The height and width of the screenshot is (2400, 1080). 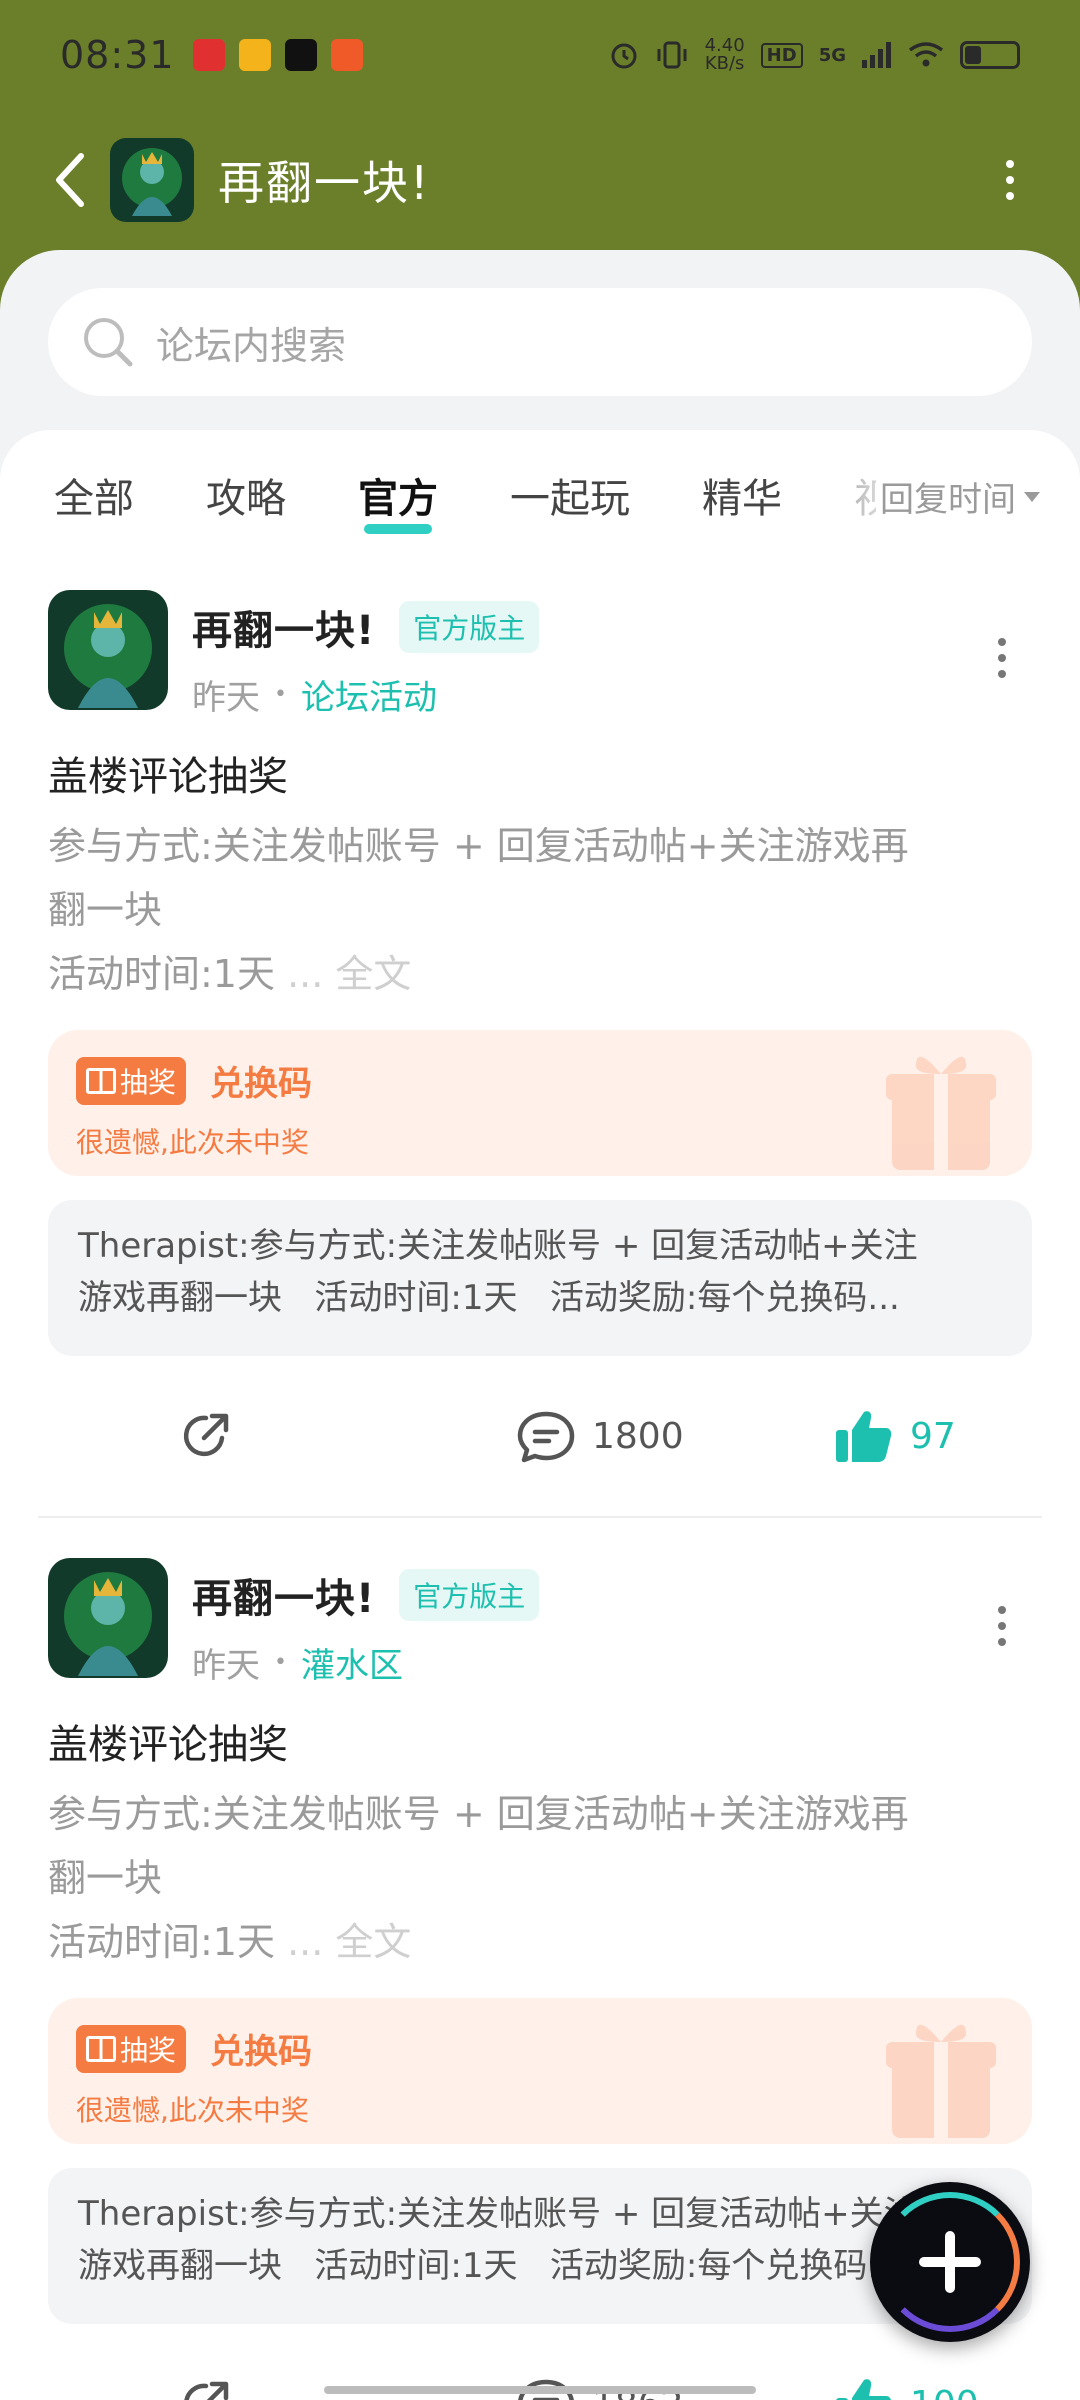 I want to click on post-meta: 昨天 • 灌水区, so click(x=365, y=1662).